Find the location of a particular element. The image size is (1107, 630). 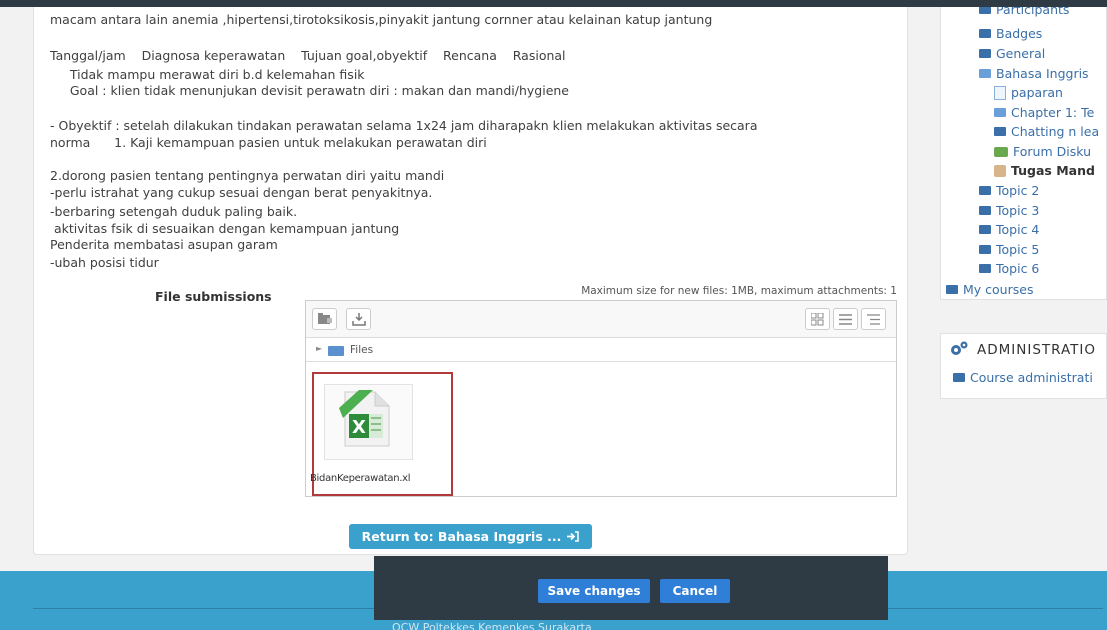

nav-item-participants: Participants is located at coordinates (1024, 12).